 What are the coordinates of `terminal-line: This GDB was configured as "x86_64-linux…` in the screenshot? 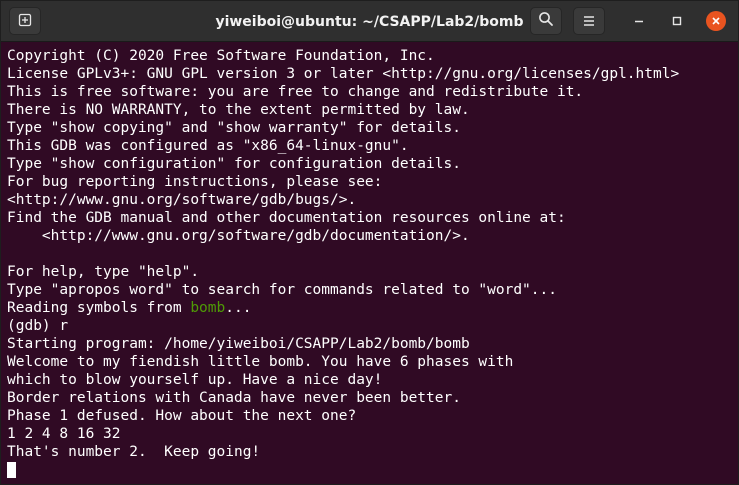 It's located at (208, 146).